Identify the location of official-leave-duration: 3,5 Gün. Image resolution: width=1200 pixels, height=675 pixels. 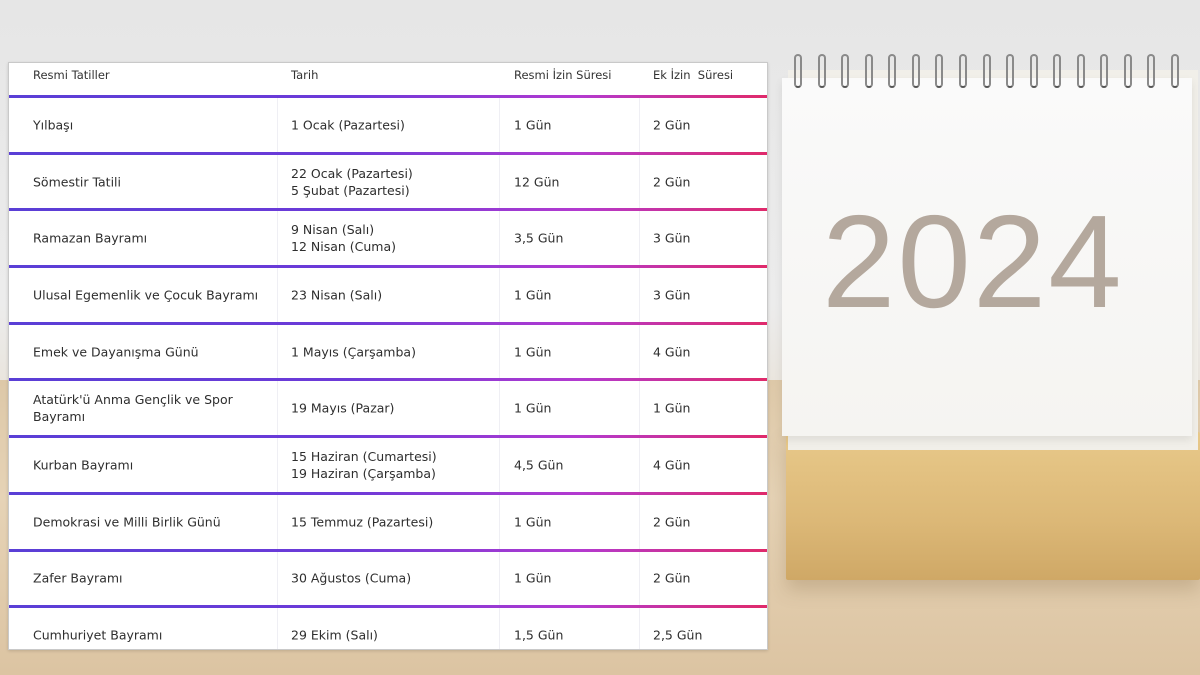
(539, 238).